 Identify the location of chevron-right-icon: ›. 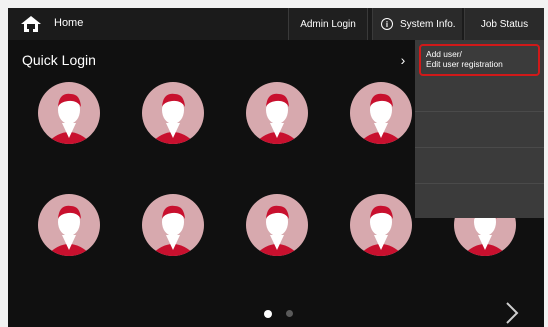
(403, 62).